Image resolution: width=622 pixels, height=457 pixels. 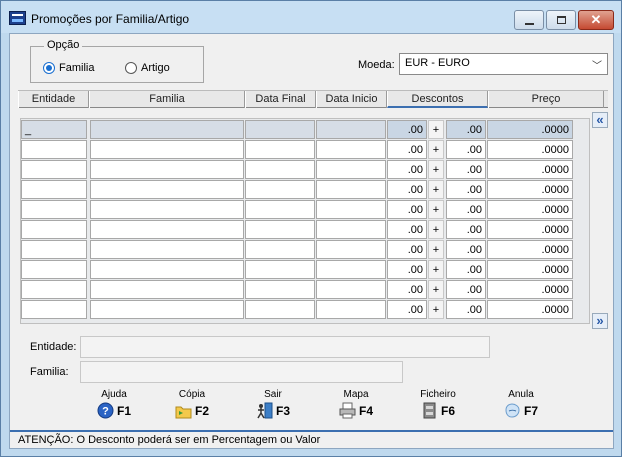 What do you see at coordinates (546, 99) in the screenshot?
I see `col-header-preco: Preço` at bounding box center [546, 99].